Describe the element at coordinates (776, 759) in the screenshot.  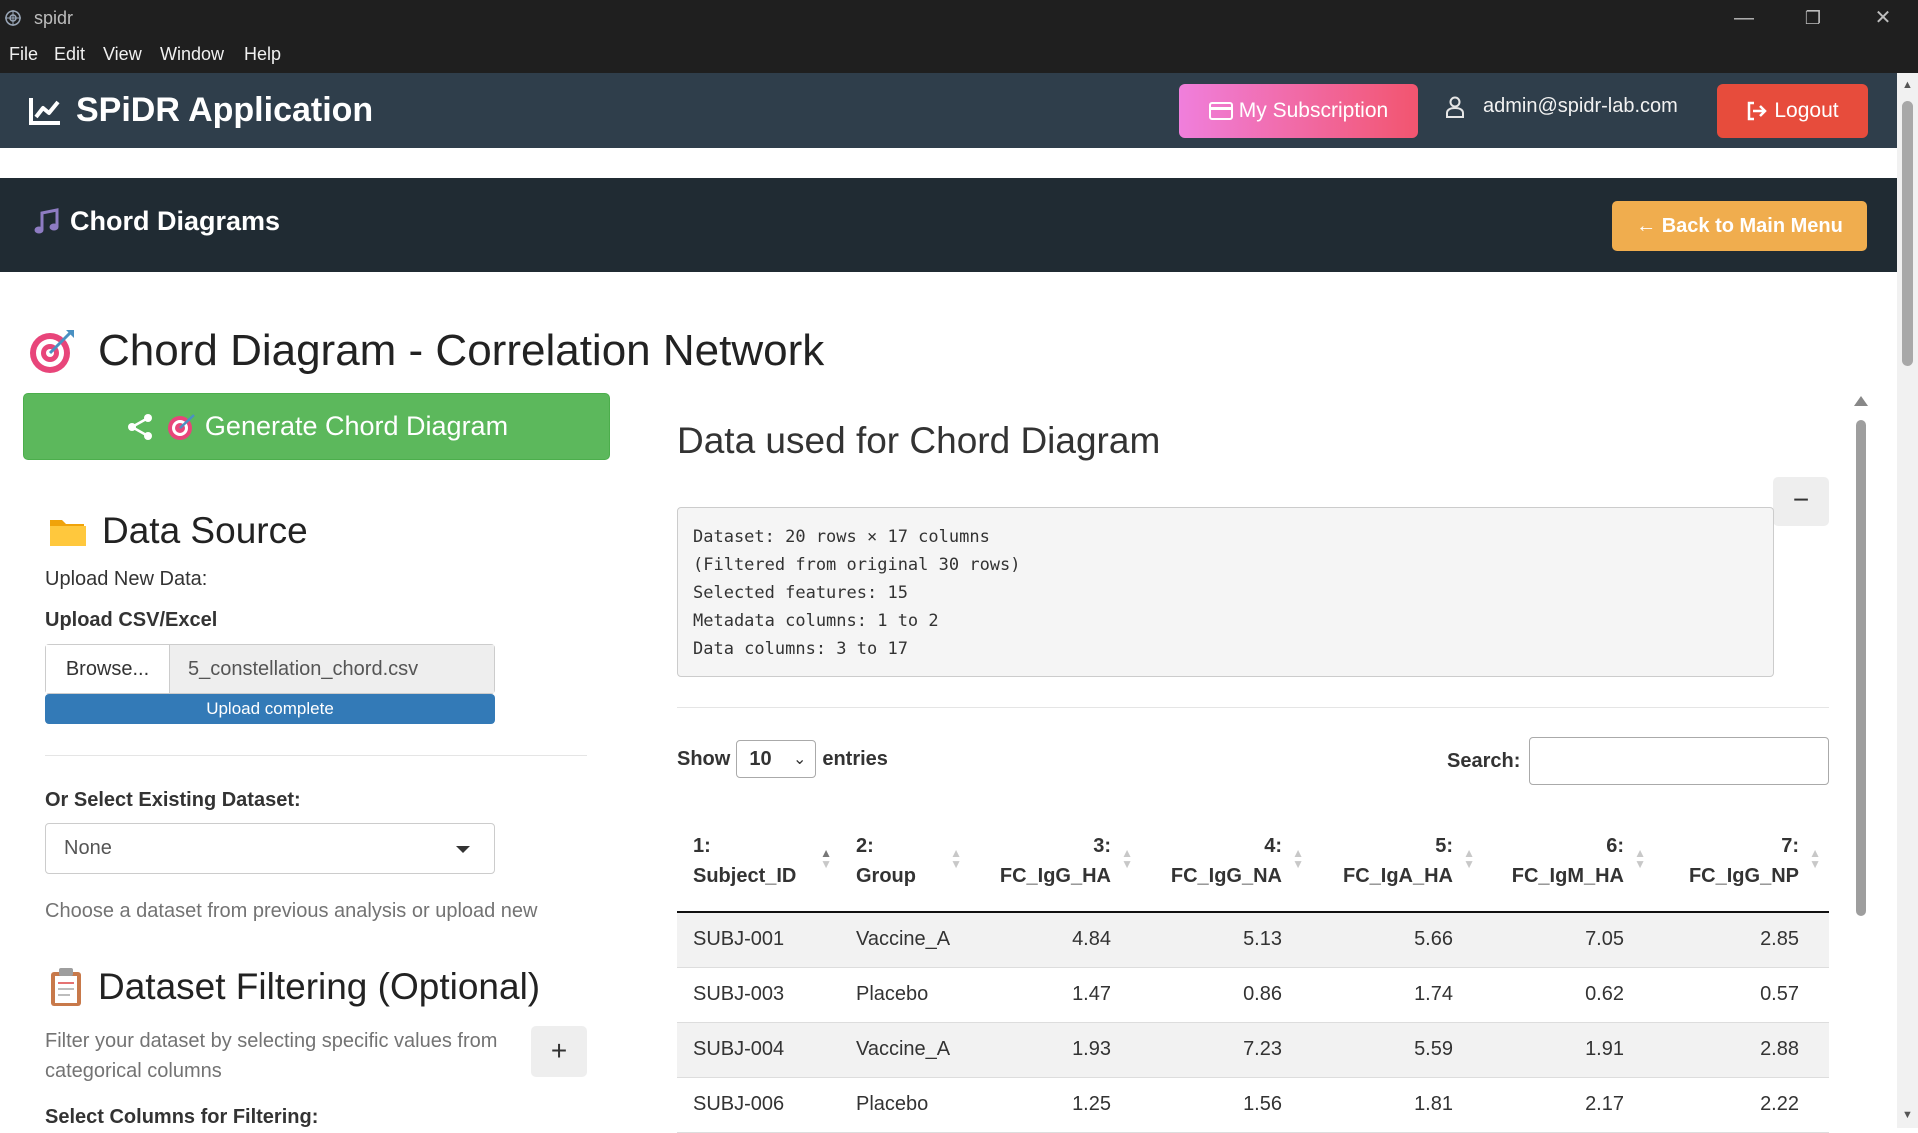
I see `entries-select: 10 ⌄` at that location.